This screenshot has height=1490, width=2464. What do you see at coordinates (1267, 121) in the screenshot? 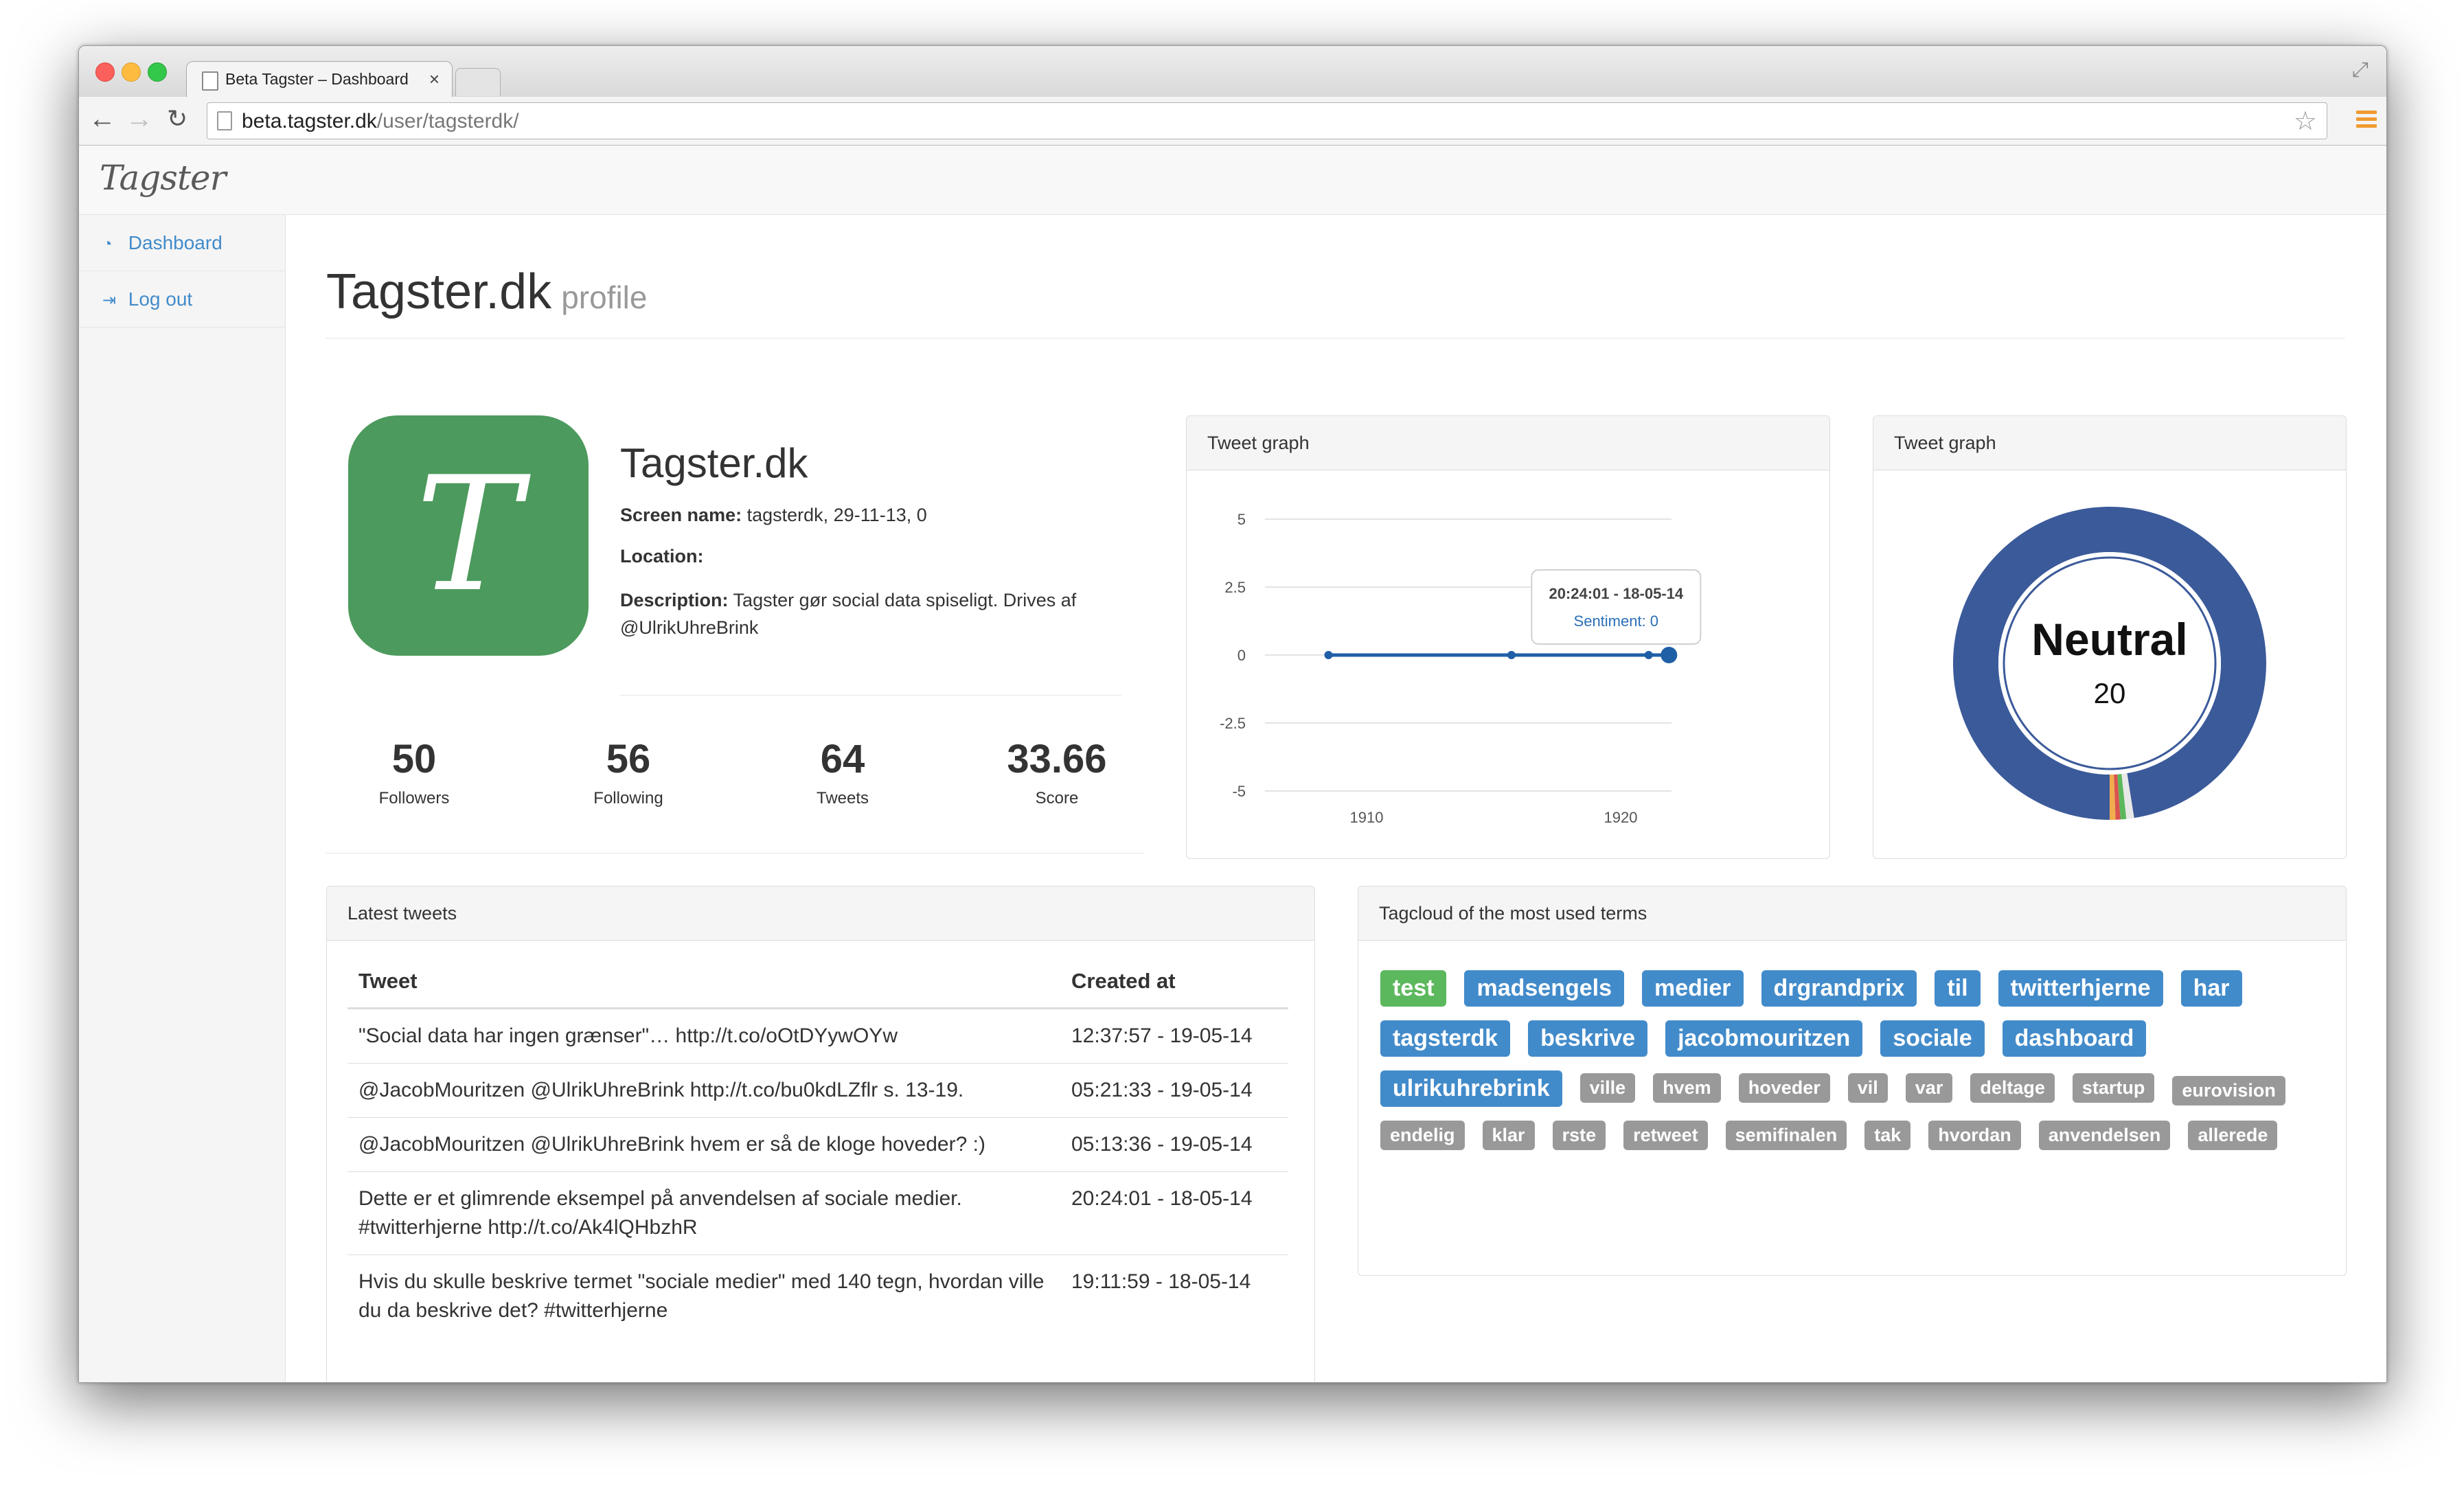
I see `address-bar: beta.tagster.dk/user/tagsterdk/ ☆` at bounding box center [1267, 121].